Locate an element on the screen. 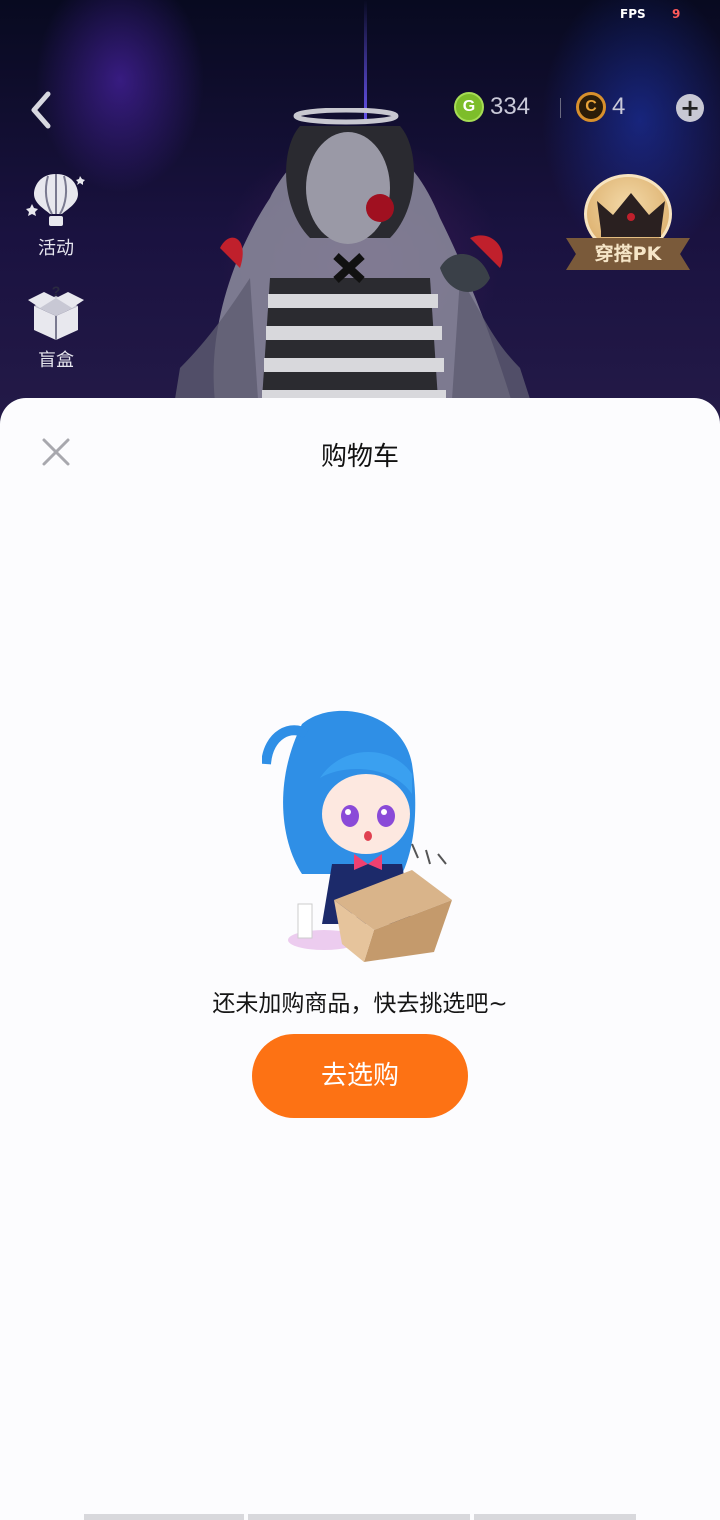  blind-box-icon: ? is located at coordinates (56, 311).